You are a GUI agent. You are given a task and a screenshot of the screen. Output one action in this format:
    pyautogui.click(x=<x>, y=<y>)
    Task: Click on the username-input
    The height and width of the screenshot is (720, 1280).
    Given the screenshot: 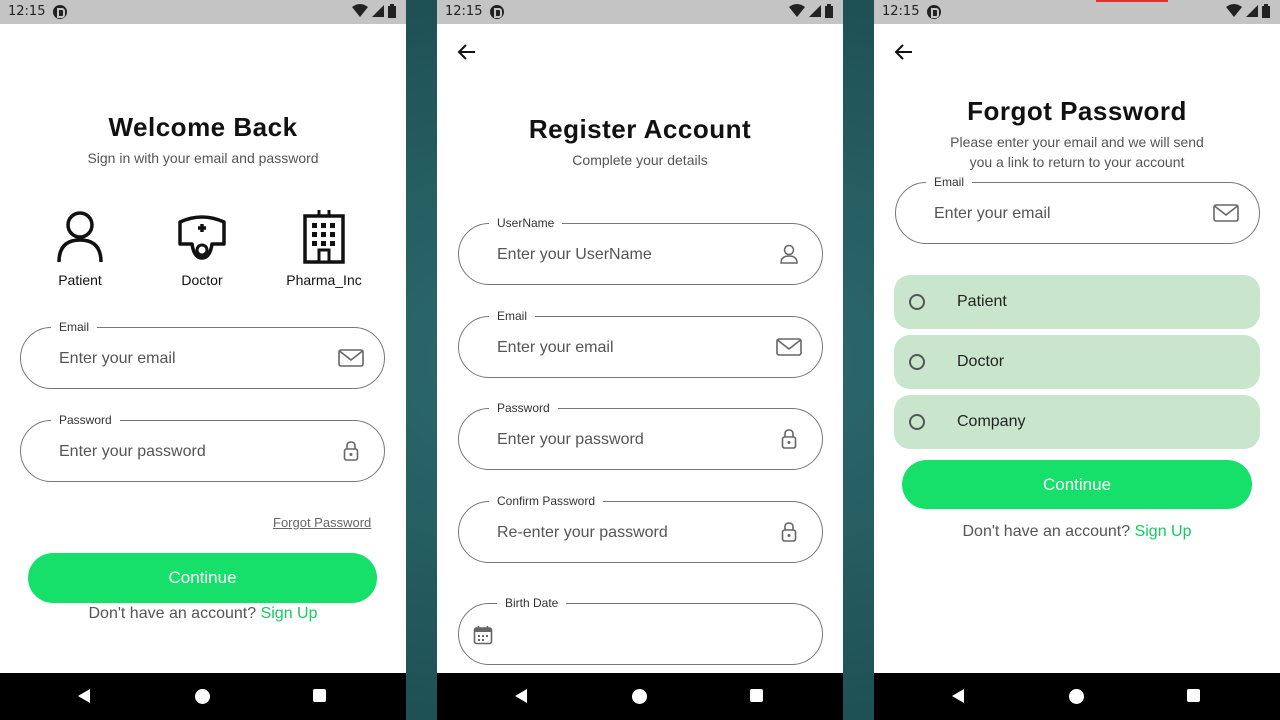 What is the action you would take?
    pyautogui.click(x=622, y=255)
    